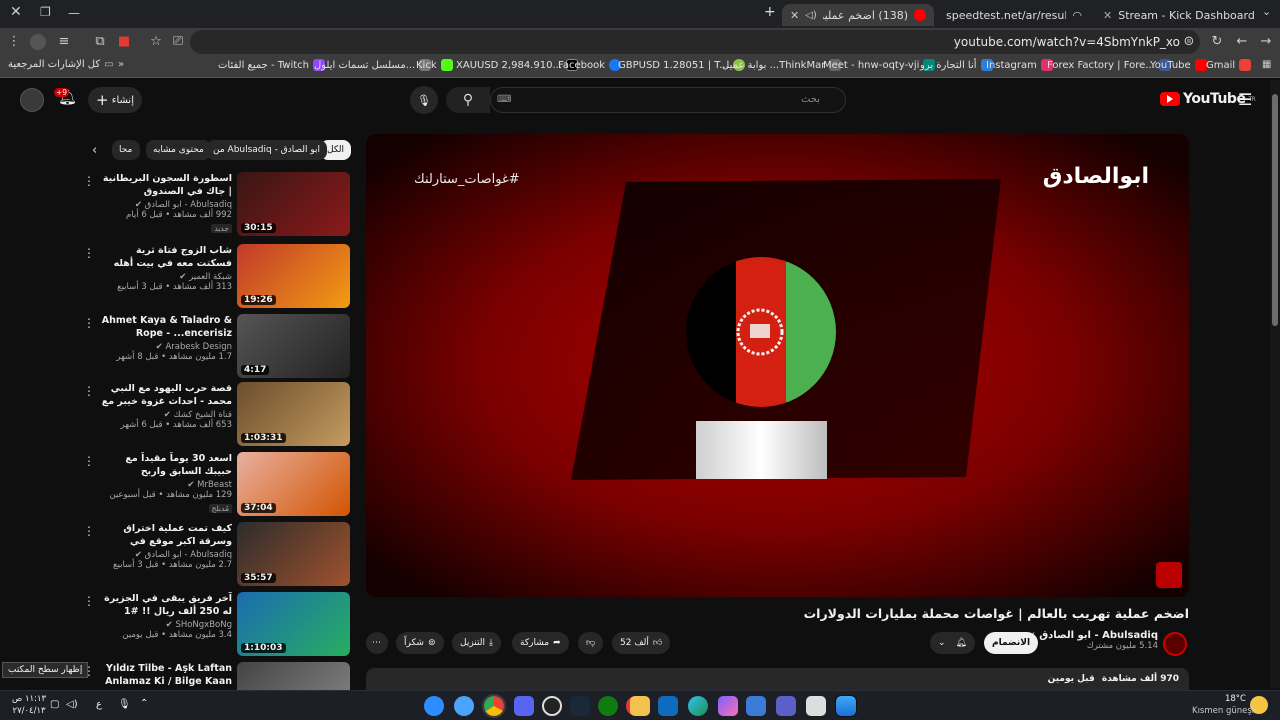 Image resolution: width=1280 pixels, height=720 pixels. Describe the element at coordinates (879, 65) in the screenshot. I see `bookmark-meet: Meet - hnw-oqty-vji` at that location.